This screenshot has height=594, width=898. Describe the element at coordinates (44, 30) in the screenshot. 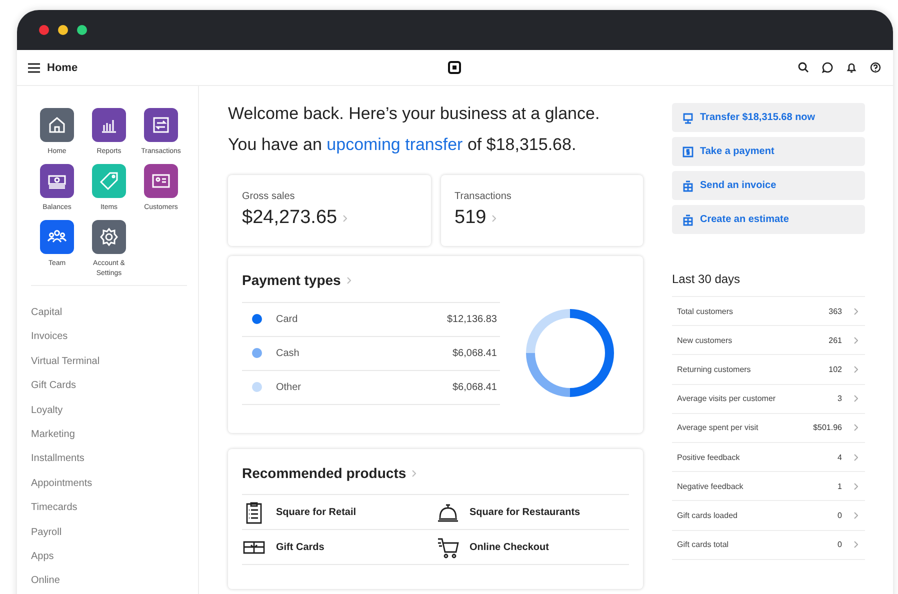

I see `close-dot` at that location.